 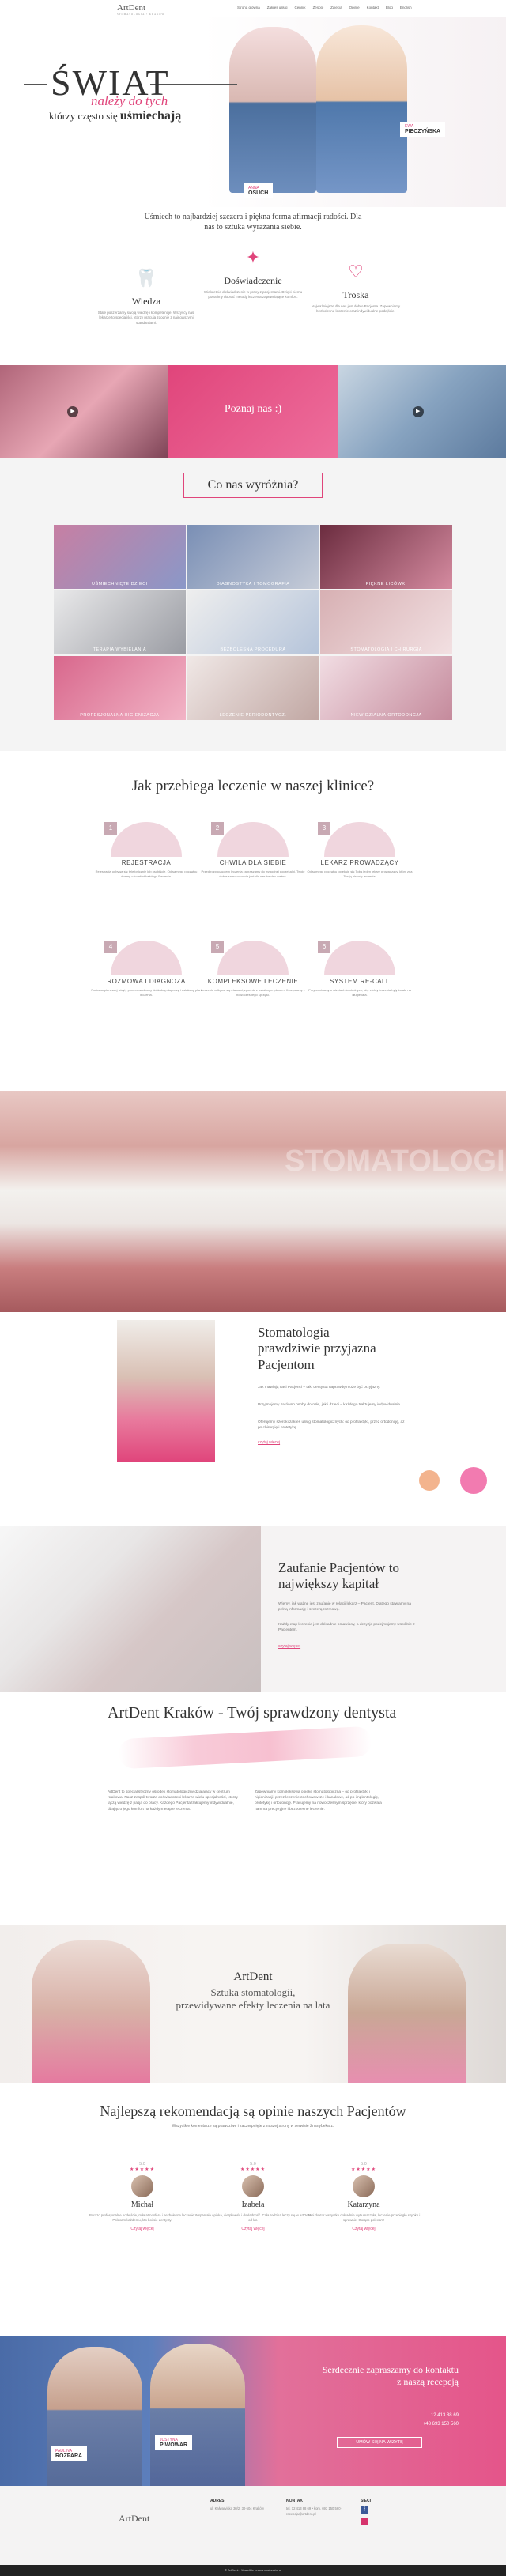 What do you see at coordinates (150, 116) in the screenshot?
I see `hero-subtitle-bold: uśmiechają` at bounding box center [150, 116].